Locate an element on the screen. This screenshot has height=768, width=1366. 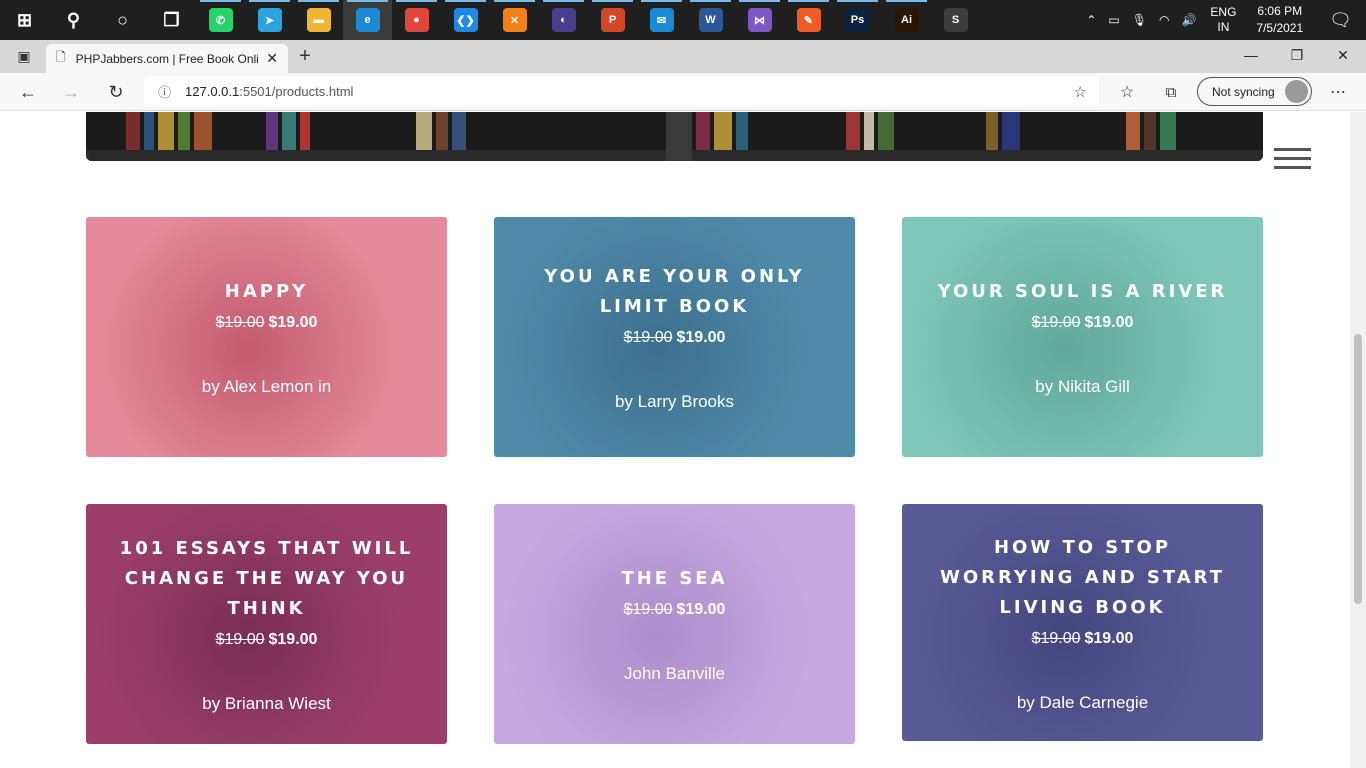
eclipse-icon: ◐ is located at coordinates (563, 20).